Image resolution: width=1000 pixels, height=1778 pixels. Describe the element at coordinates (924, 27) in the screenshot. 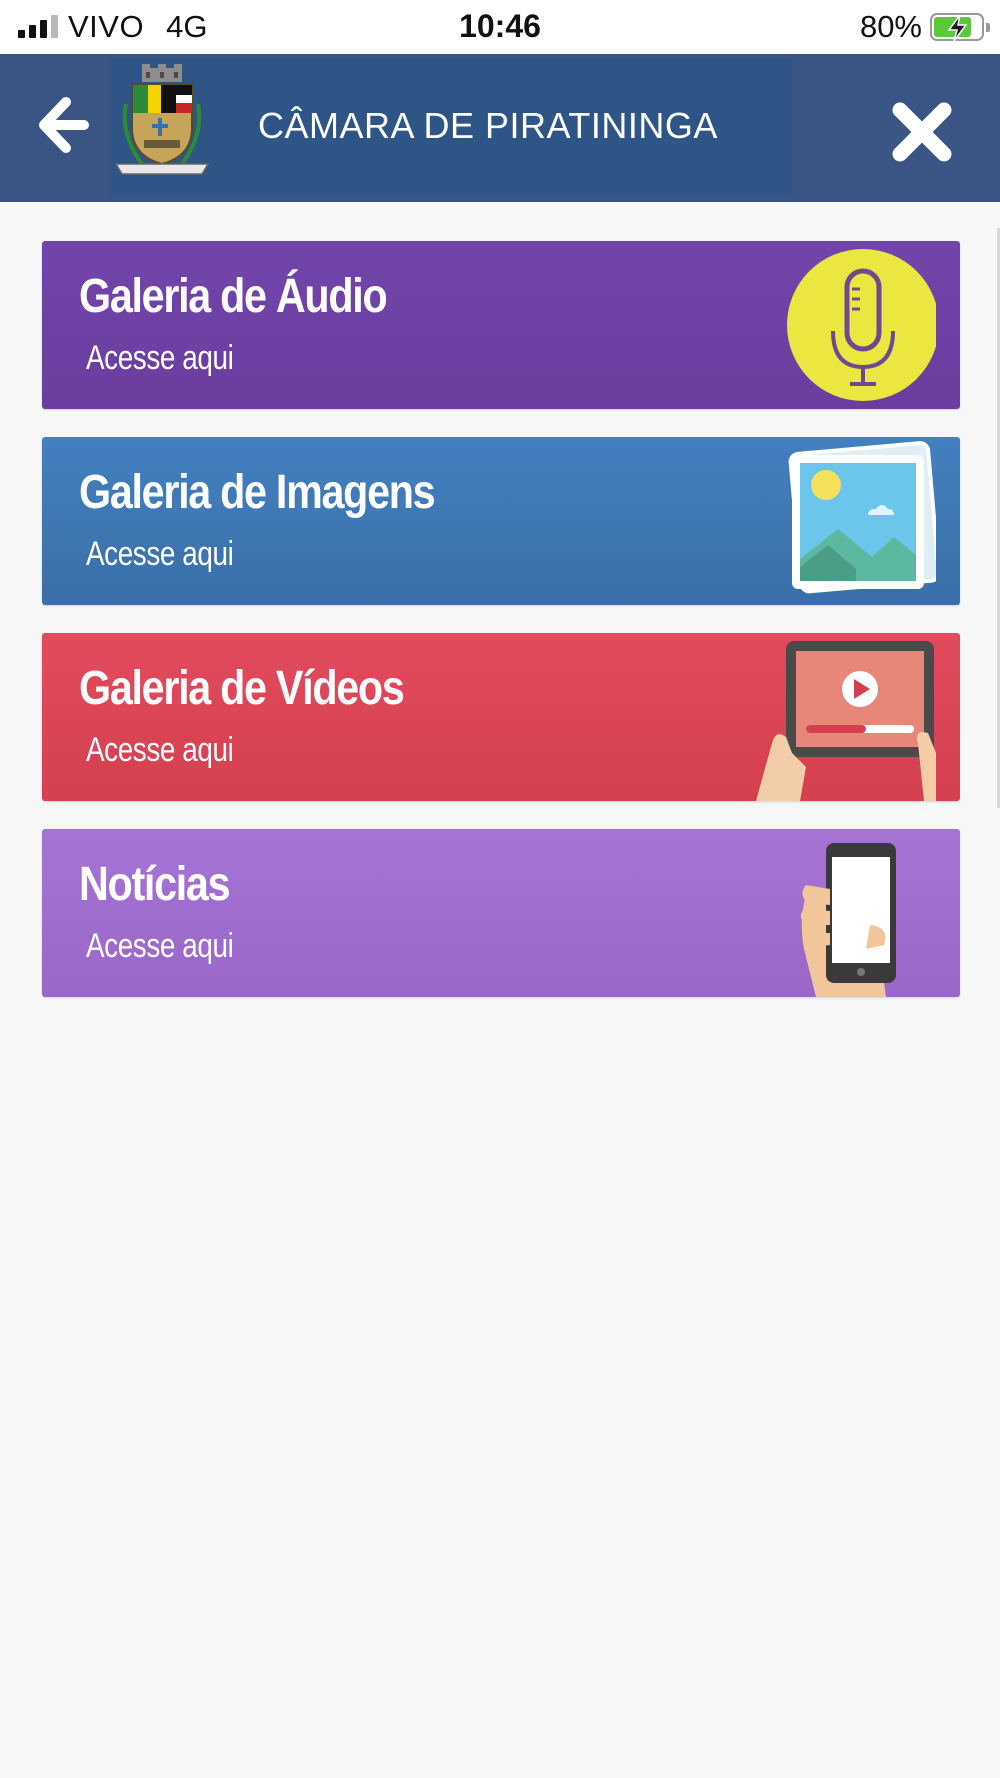

I see `status-right: 80%` at that location.